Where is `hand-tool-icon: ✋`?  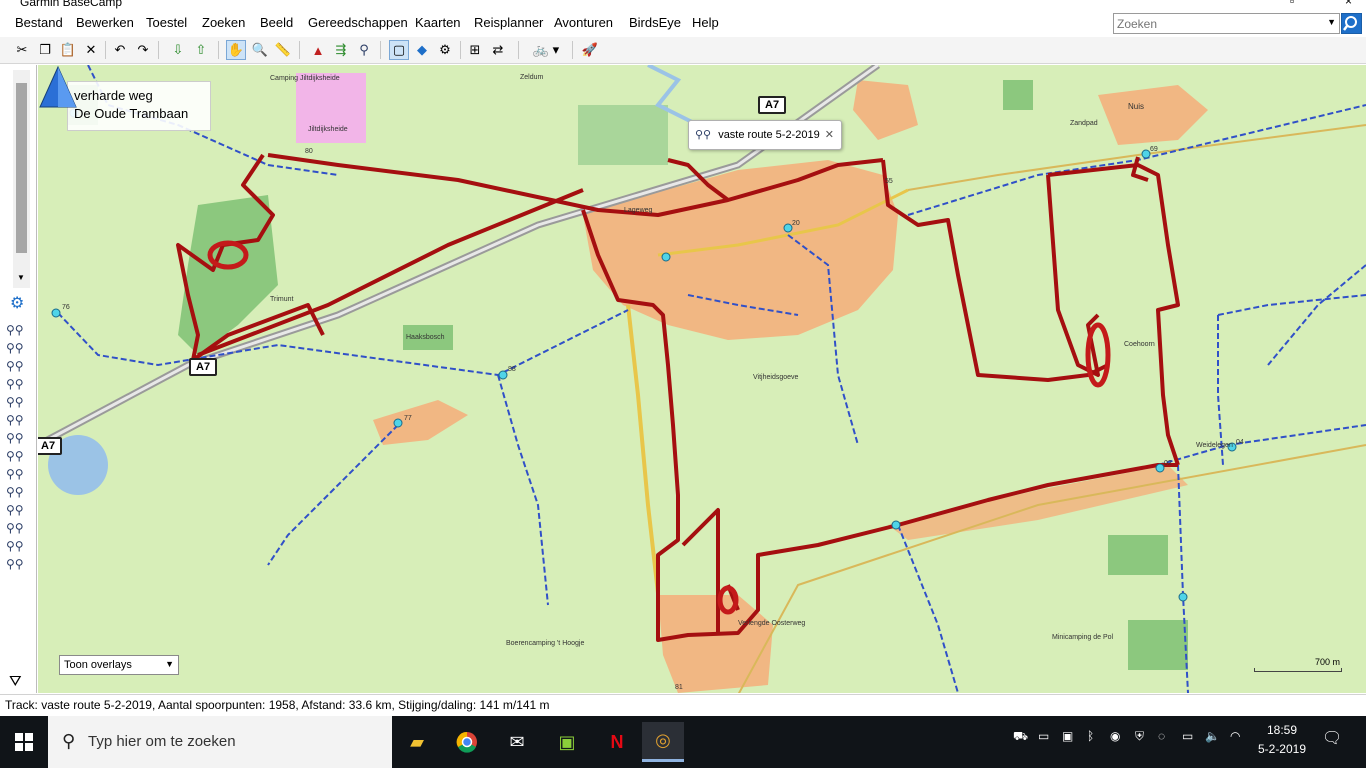 hand-tool-icon: ✋ is located at coordinates (236, 50).